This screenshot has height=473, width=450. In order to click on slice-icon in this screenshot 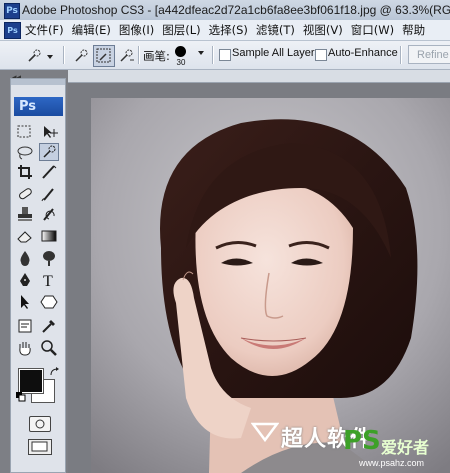, I will do `click(49, 172)`.